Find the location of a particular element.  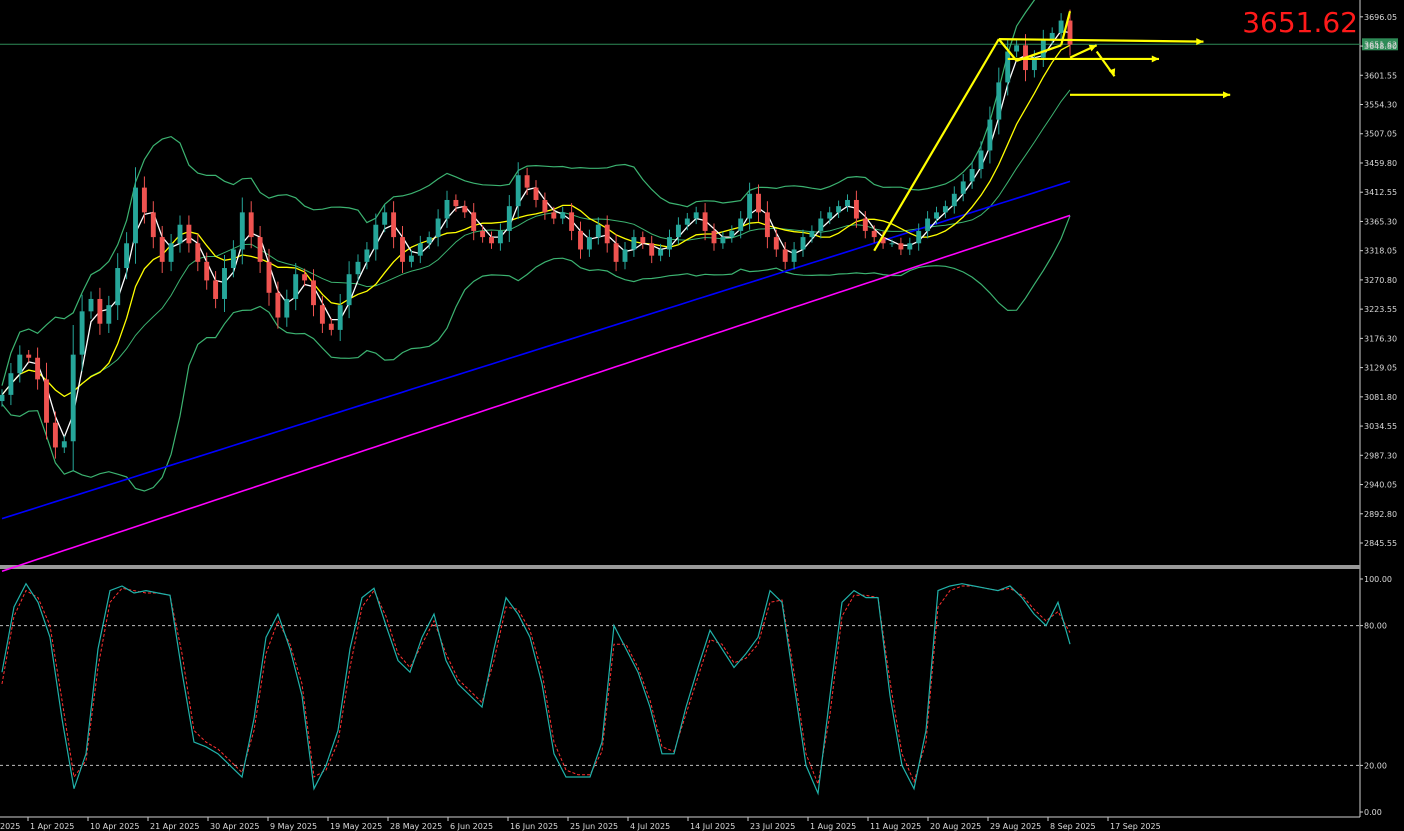

y-tick-label: 3129.05 is located at coordinates (1380, 368).